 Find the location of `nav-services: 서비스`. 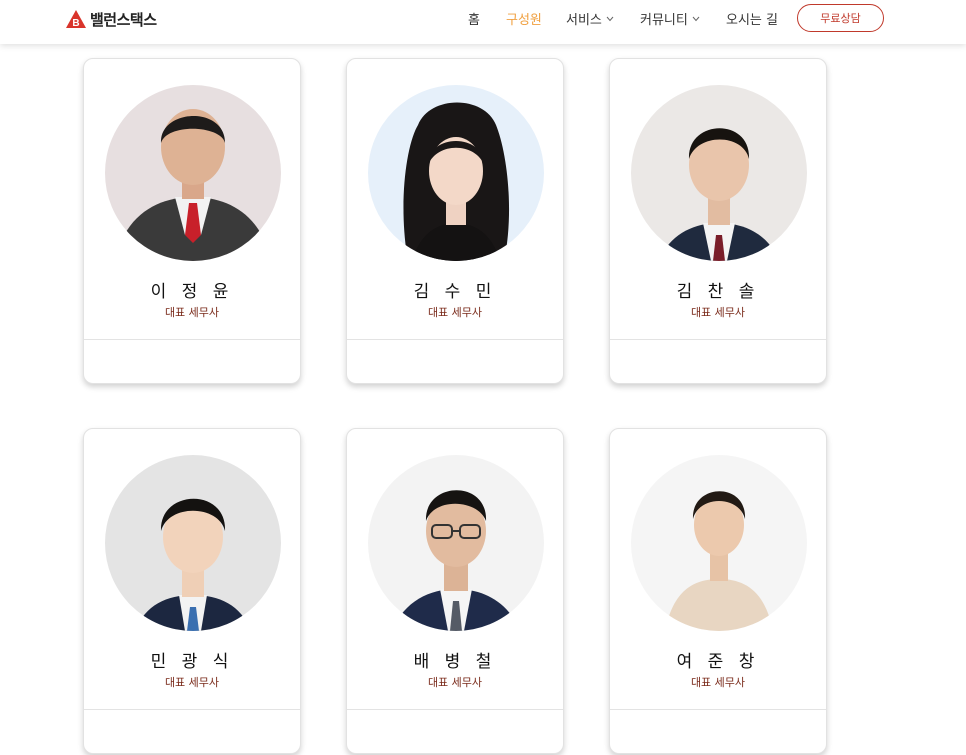

nav-services: 서비스 is located at coordinates (590, 18).